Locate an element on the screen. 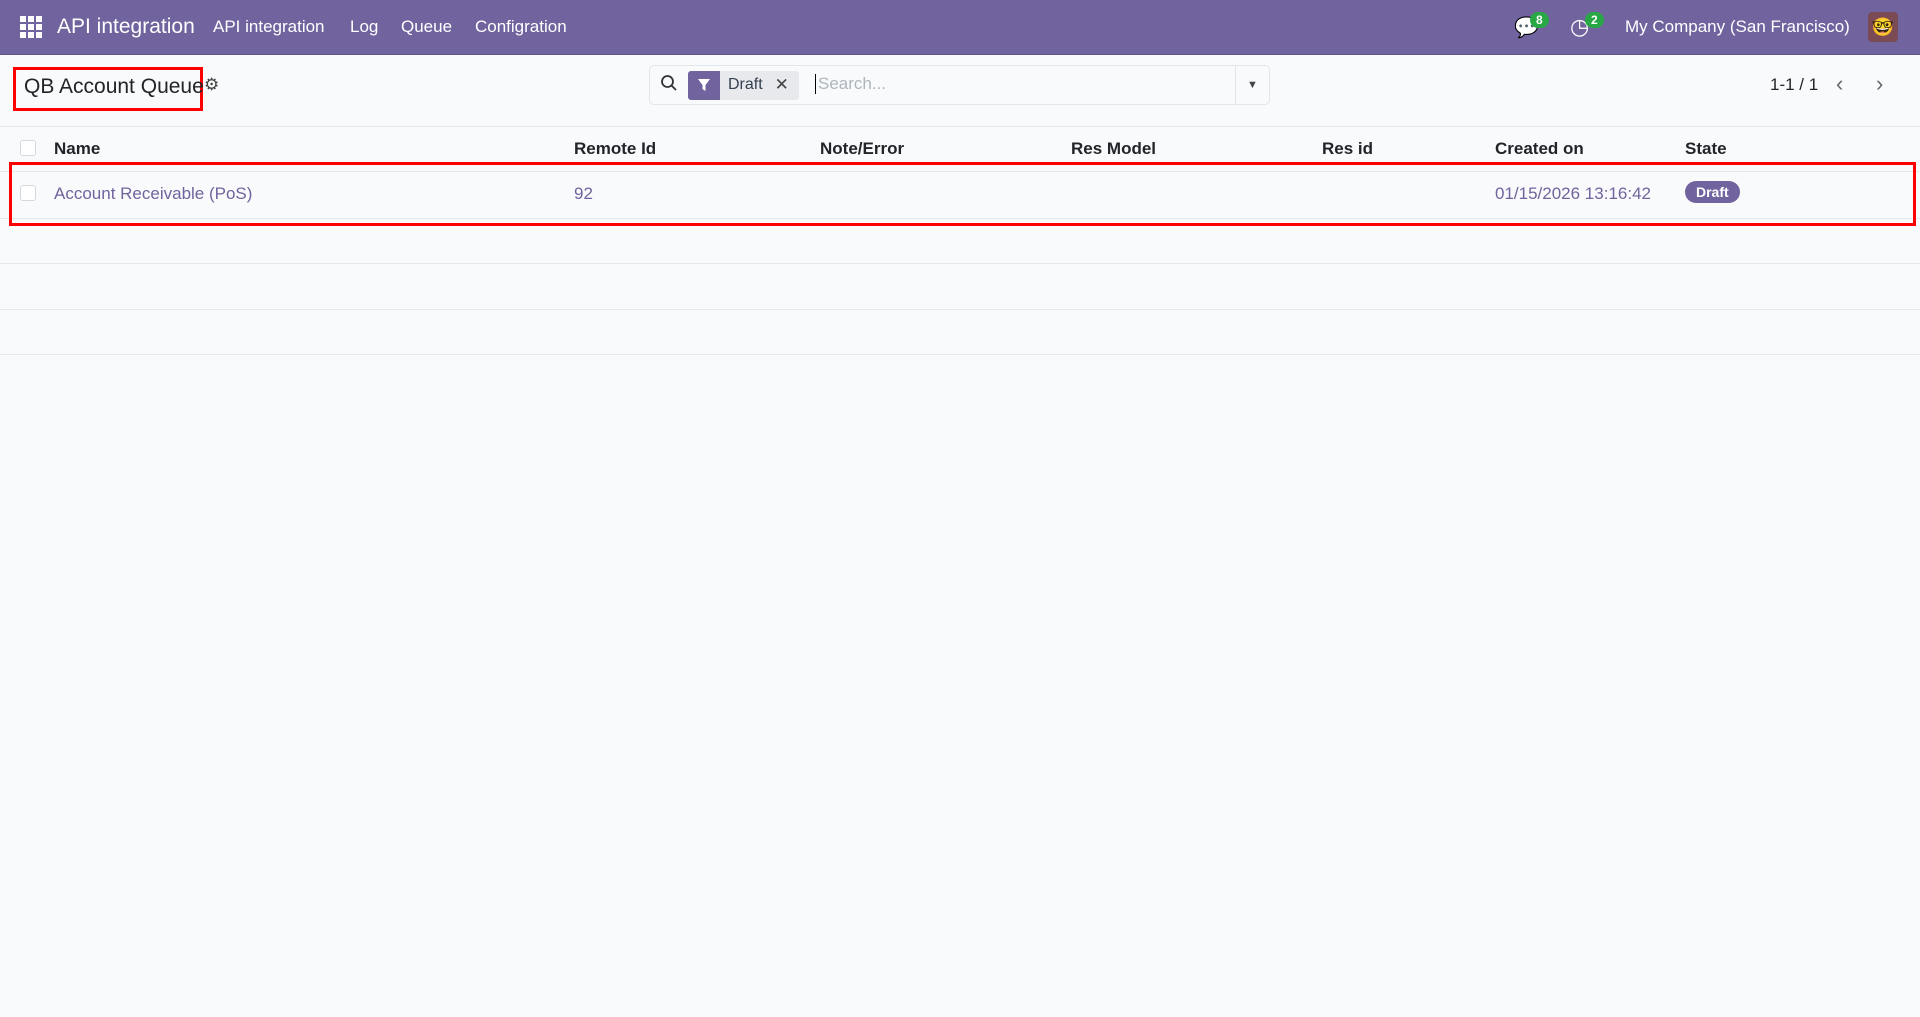  column-header-state: State is located at coordinates (1706, 149).